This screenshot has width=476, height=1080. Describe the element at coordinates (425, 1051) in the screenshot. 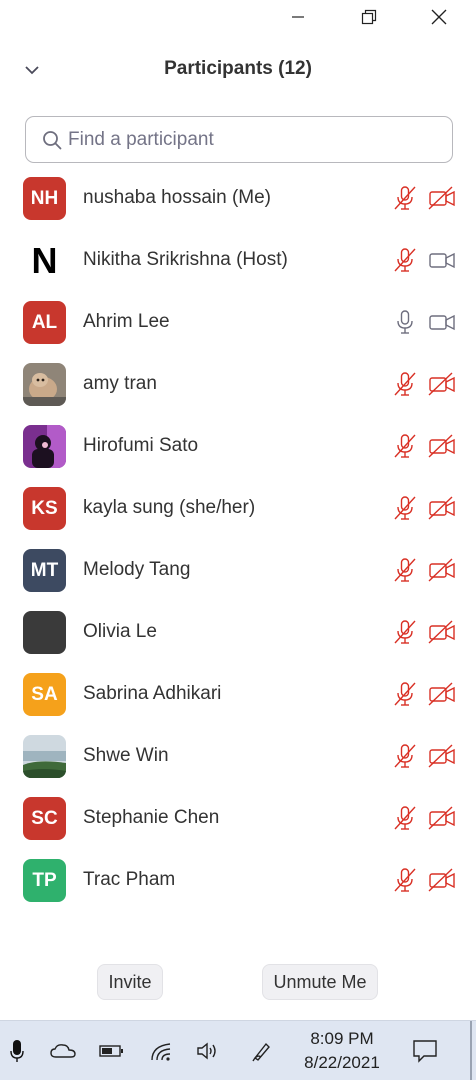

I see `notification-icon` at that location.